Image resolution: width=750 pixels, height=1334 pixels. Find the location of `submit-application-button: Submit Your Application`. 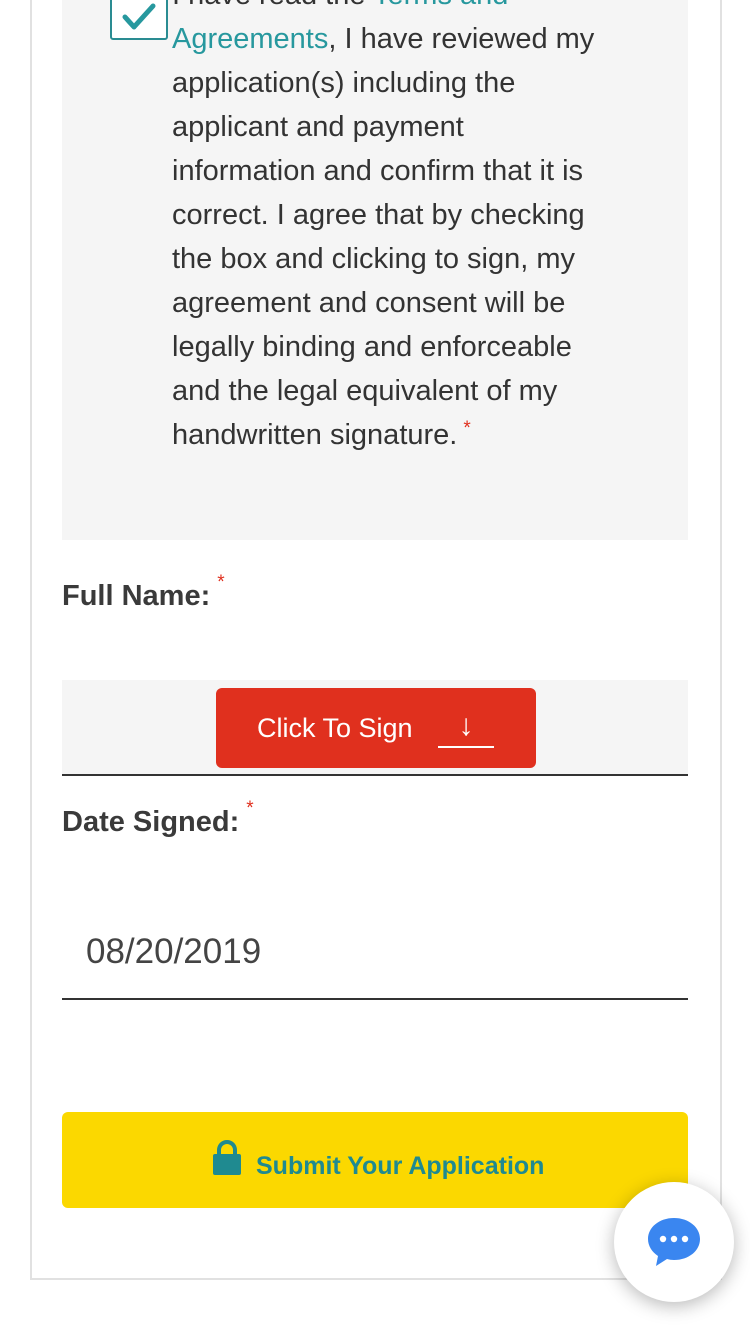

submit-application-button: Submit Your Application is located at coordinates (375, 1160).